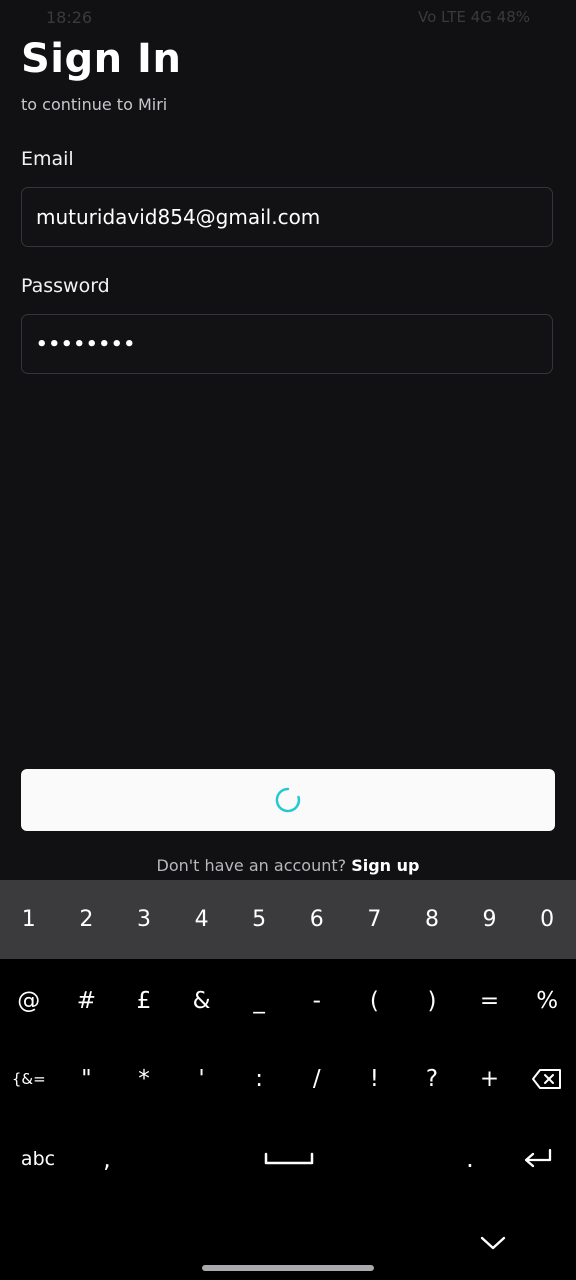 The width and height of the screenshot is (576, 1280). I want to click on enter-icon, so click(538, 1158).